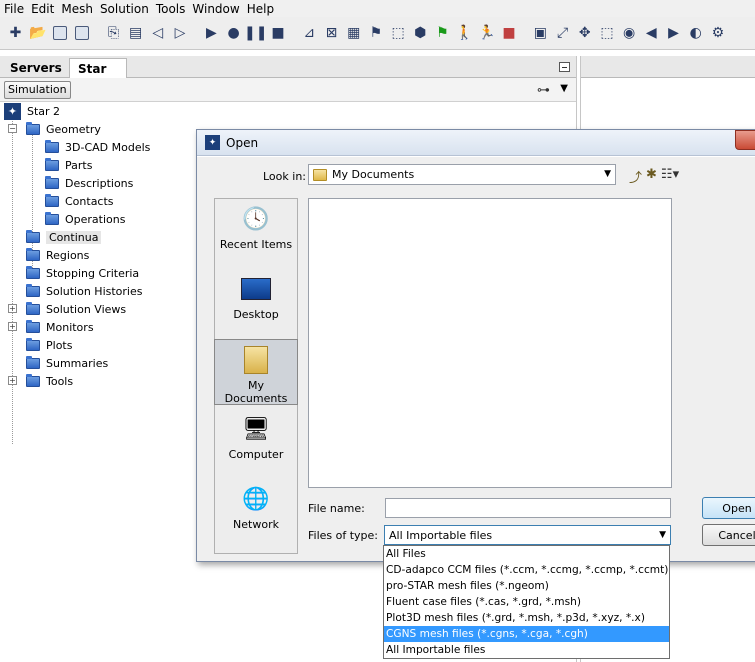 This screenshot has height=662, width=755. Describe the element at coordinates (256, 244) in the screenshot. I see `place-label: Recent Items` at that location.